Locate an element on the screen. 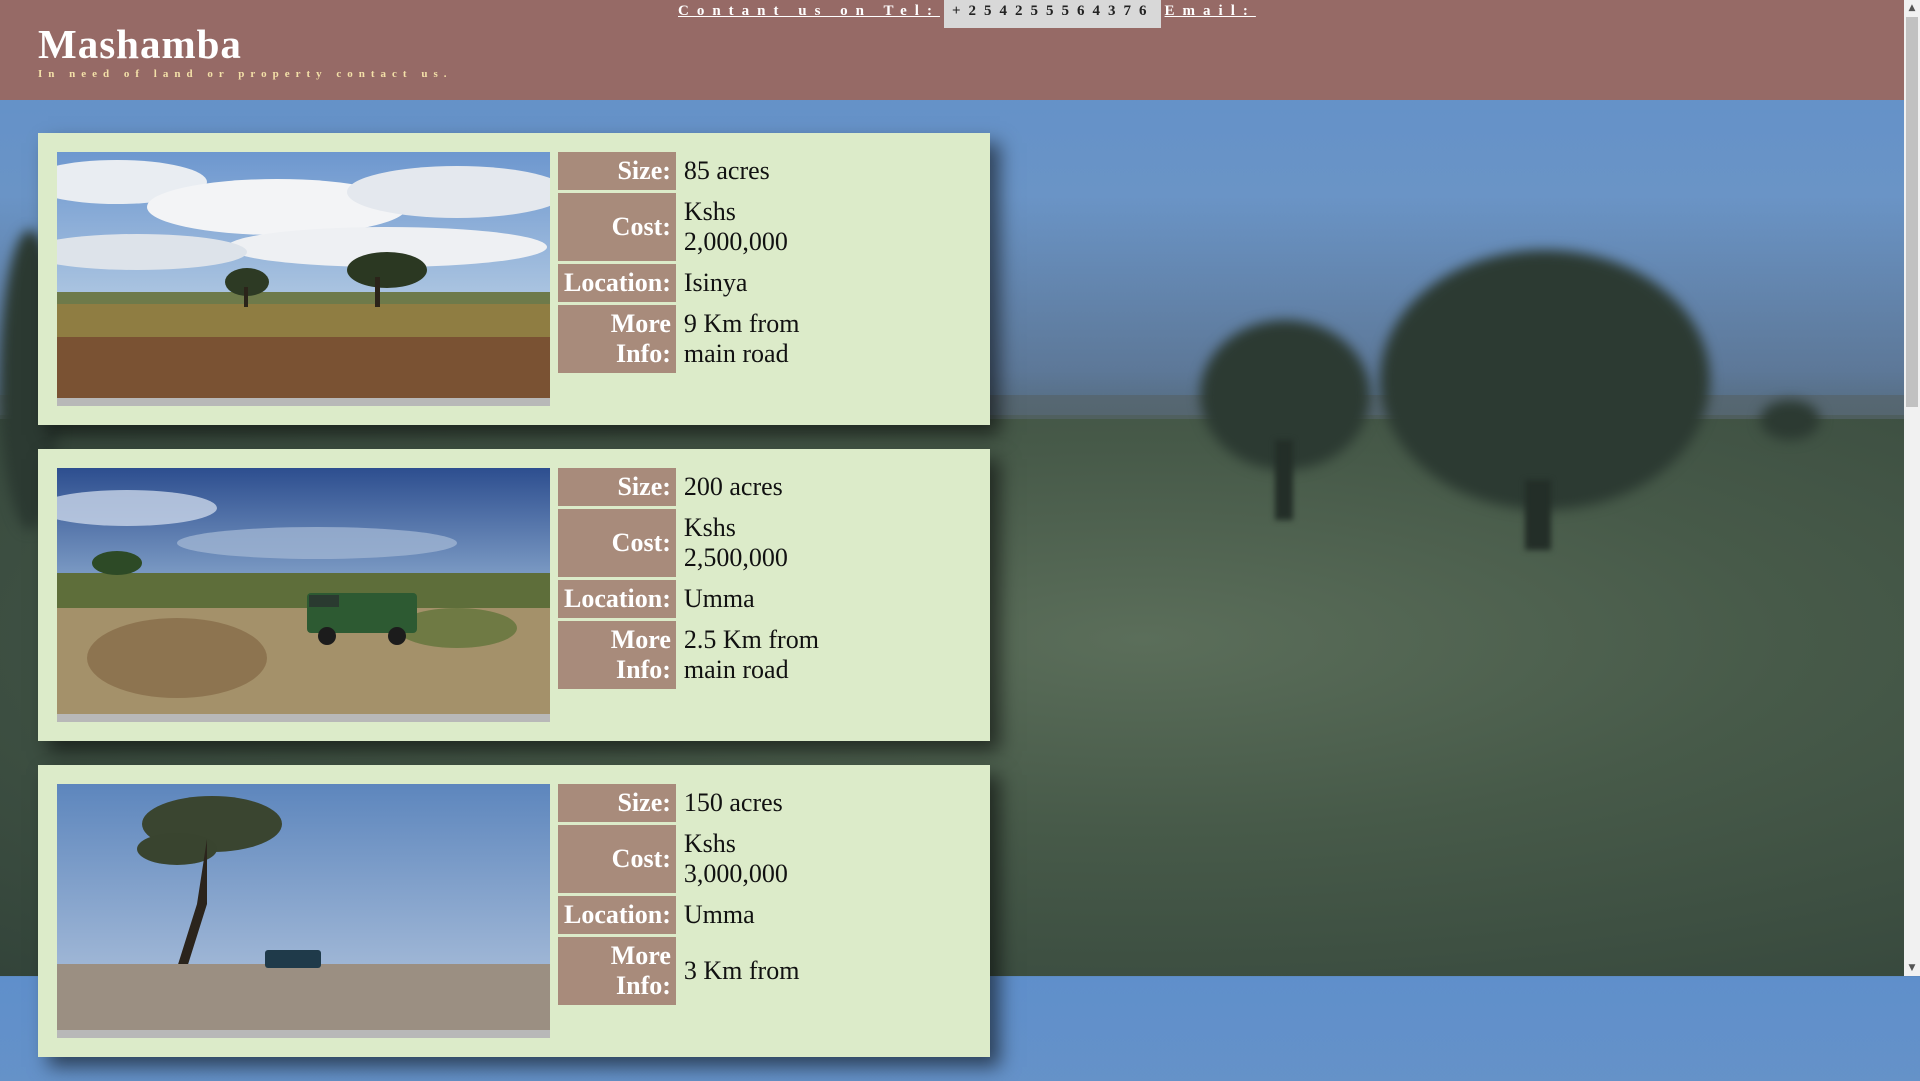 The height and width of the screenshot is (1081, 1920). contact-bar: Contant us on Tel: +254255564376 Email: is located at coordinates (967, 15).